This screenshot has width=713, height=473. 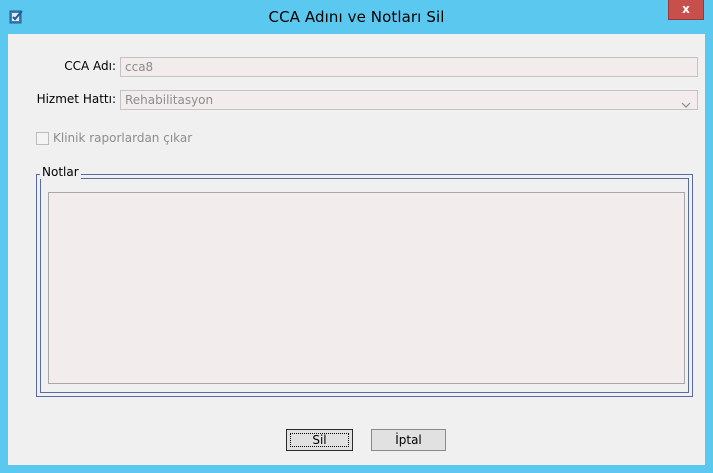 I want to click on title-bar: CCA Adını ve Notları Sil x, so click(x=356, y=17).